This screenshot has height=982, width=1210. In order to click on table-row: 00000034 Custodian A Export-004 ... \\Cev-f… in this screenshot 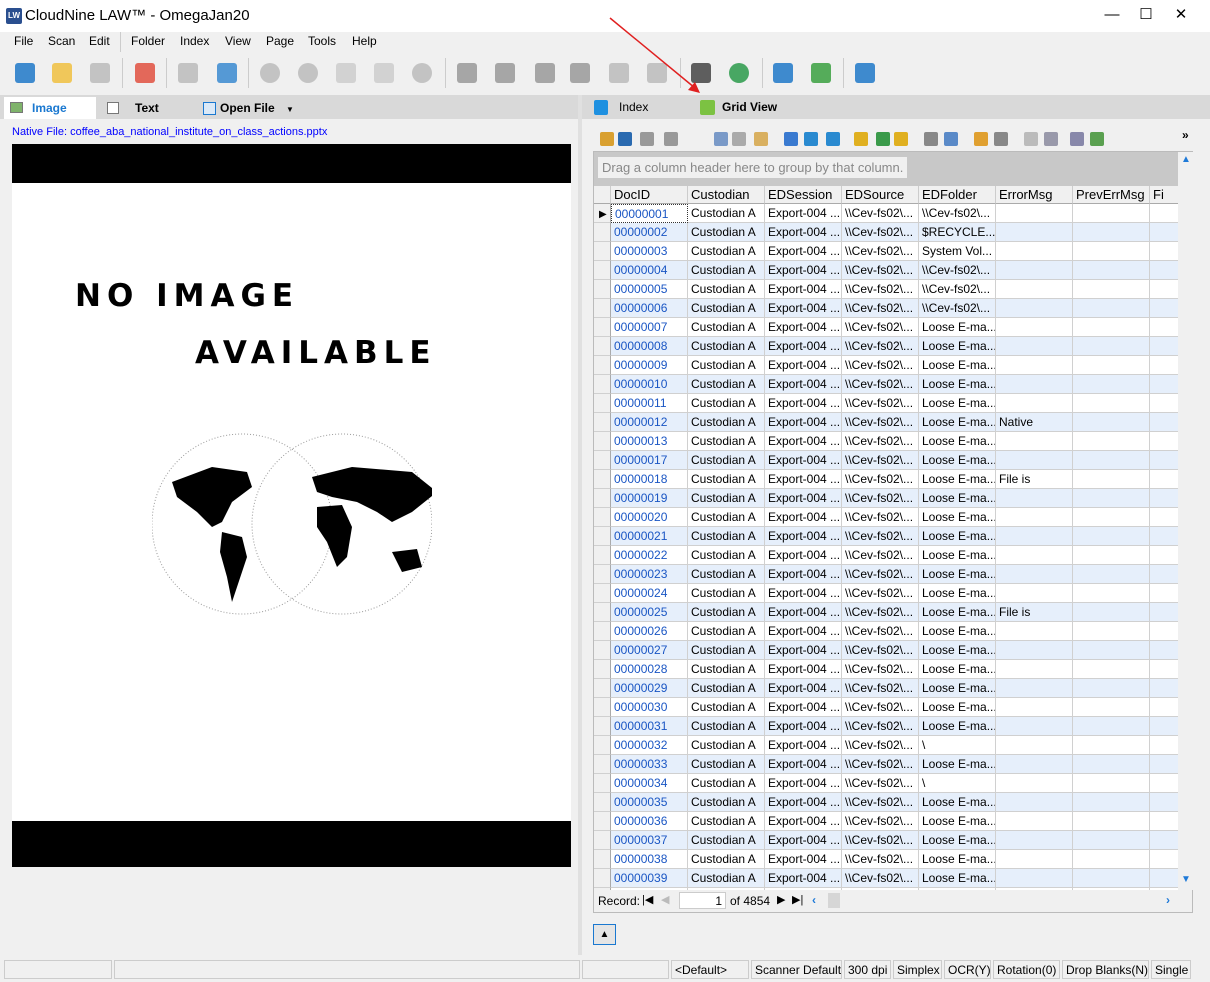, I will do `click(886, 783)`.